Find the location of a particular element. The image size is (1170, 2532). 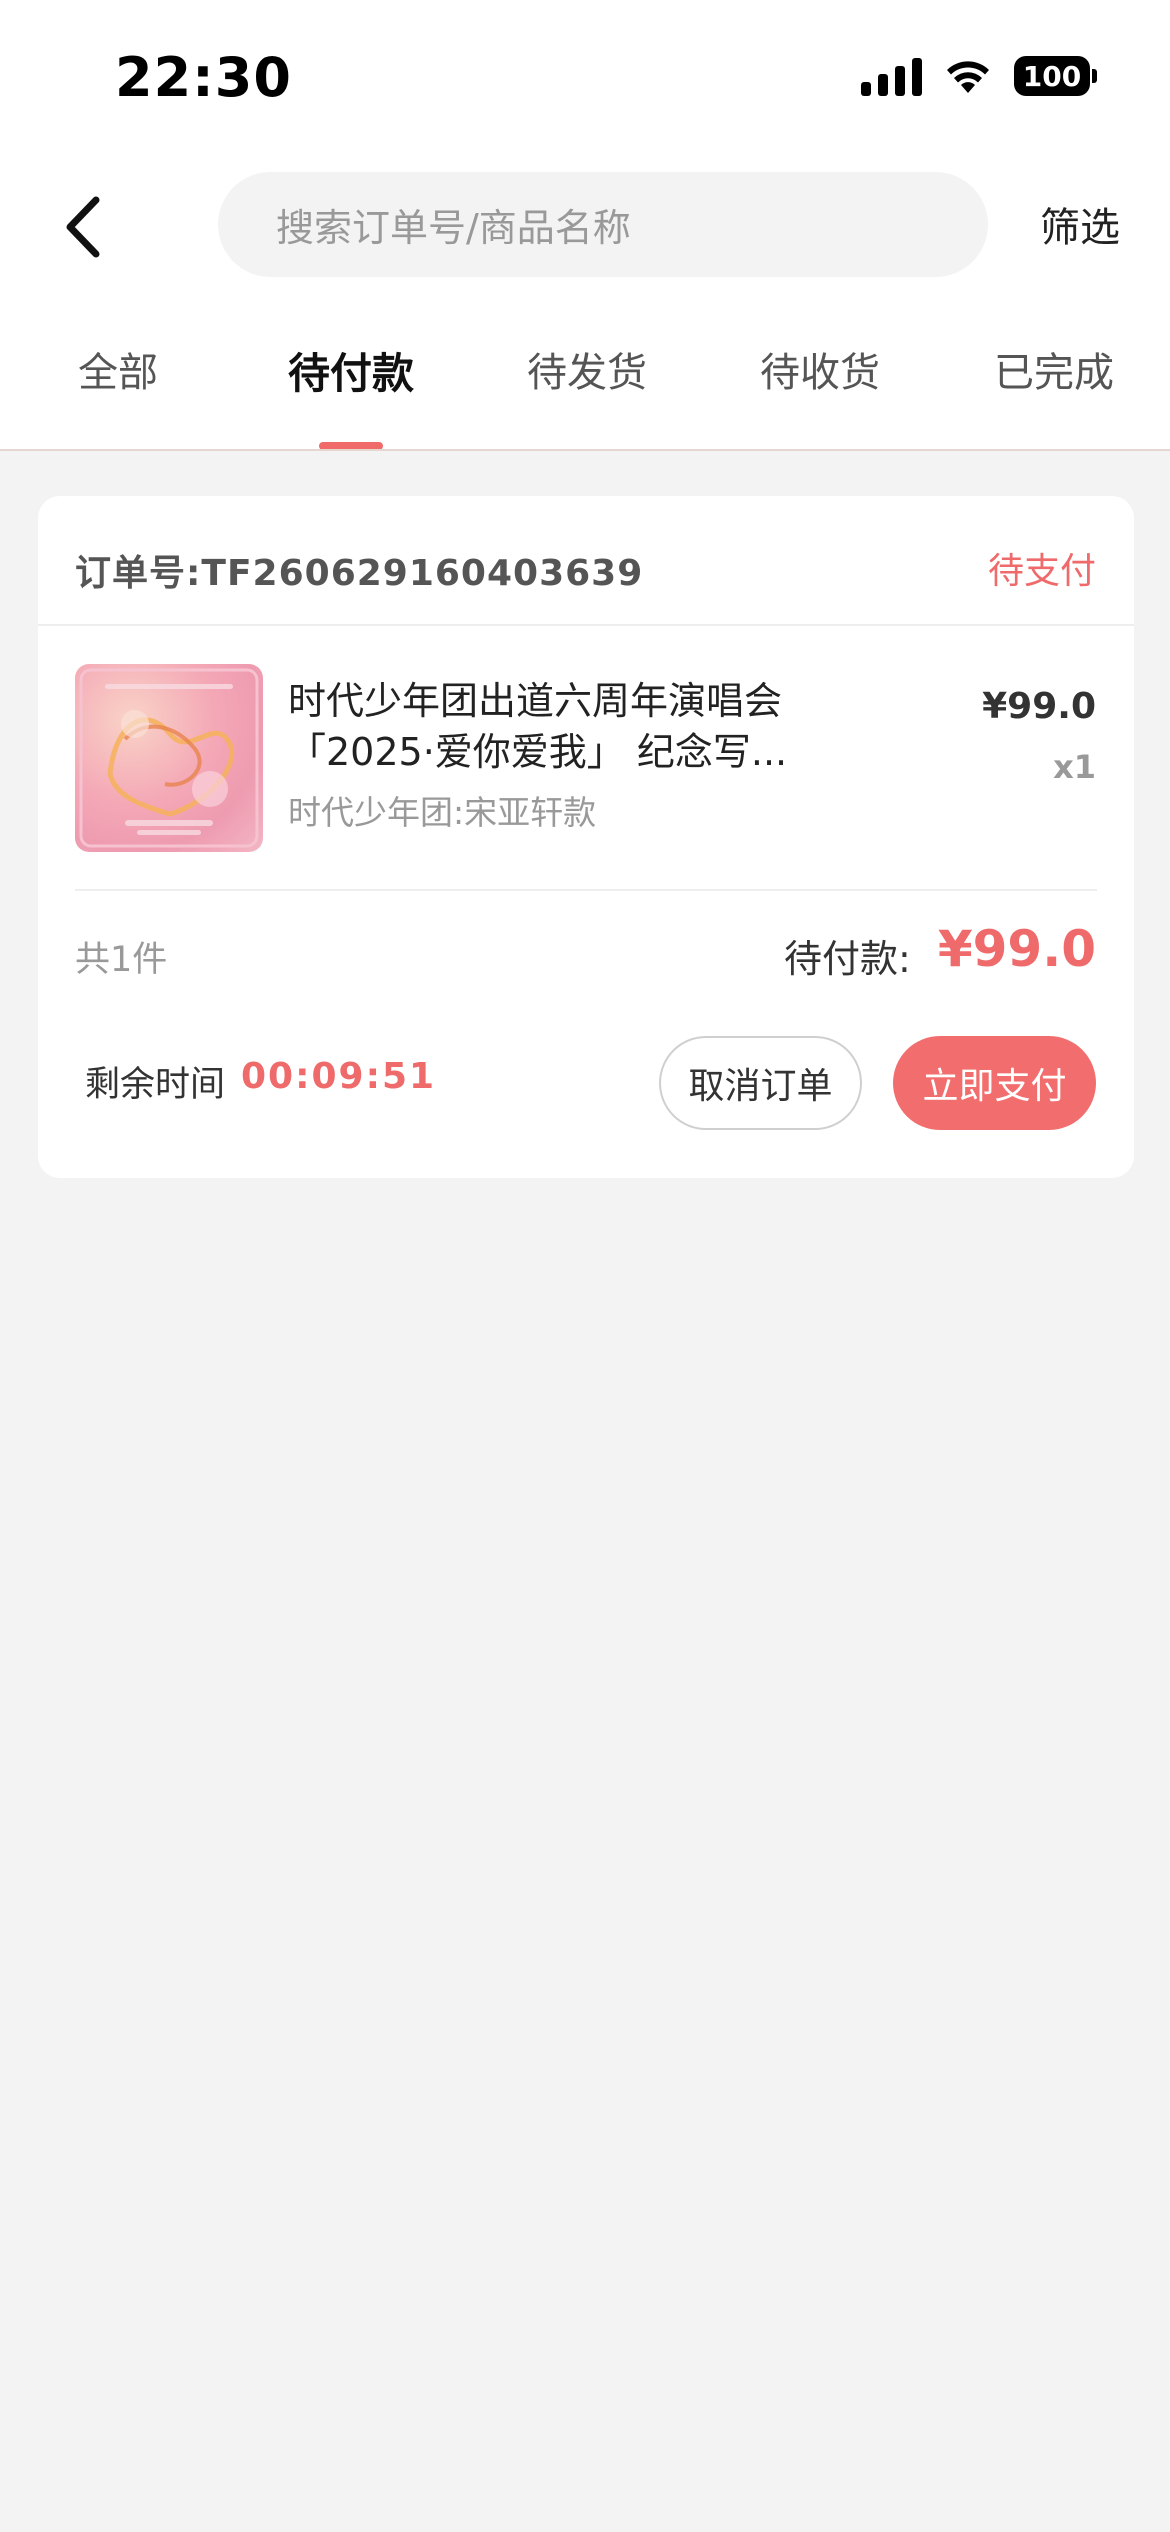

remaining-time-countdown: 00:09:51 is located at coordinates (339, 1076).